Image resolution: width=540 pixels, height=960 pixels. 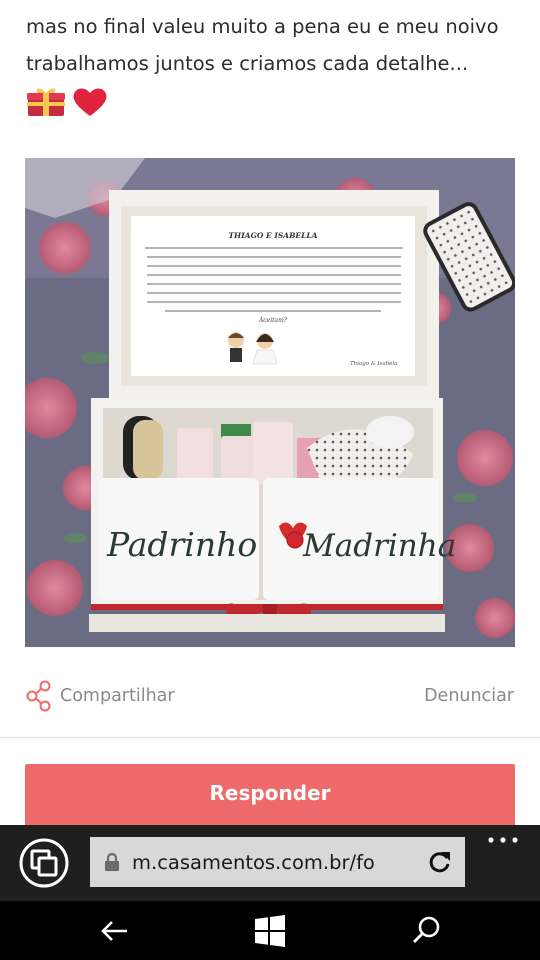 I want to click on tabs-button, so click(x=44, y=863).